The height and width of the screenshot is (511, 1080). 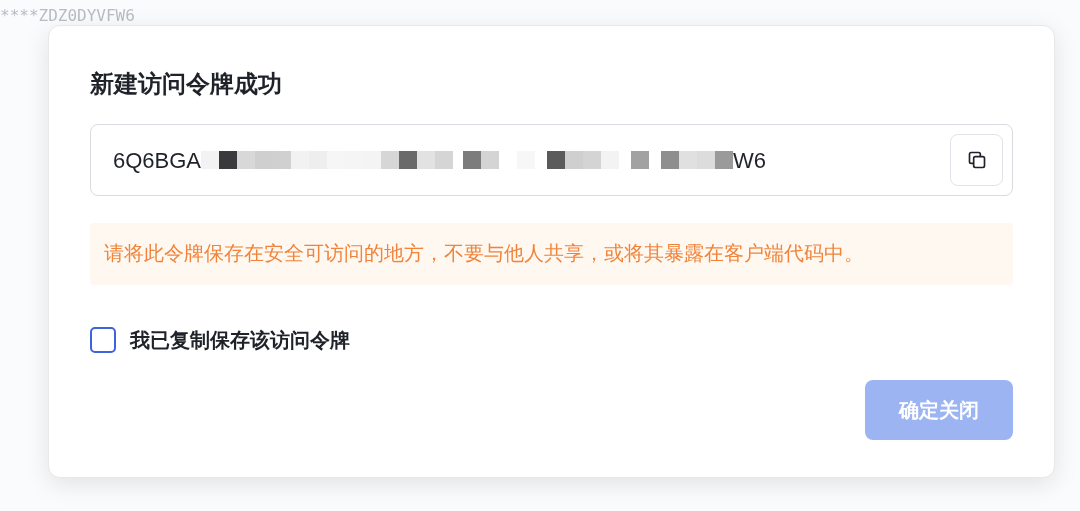 I want to click on token-text: W6, so click(x=750, y=160).